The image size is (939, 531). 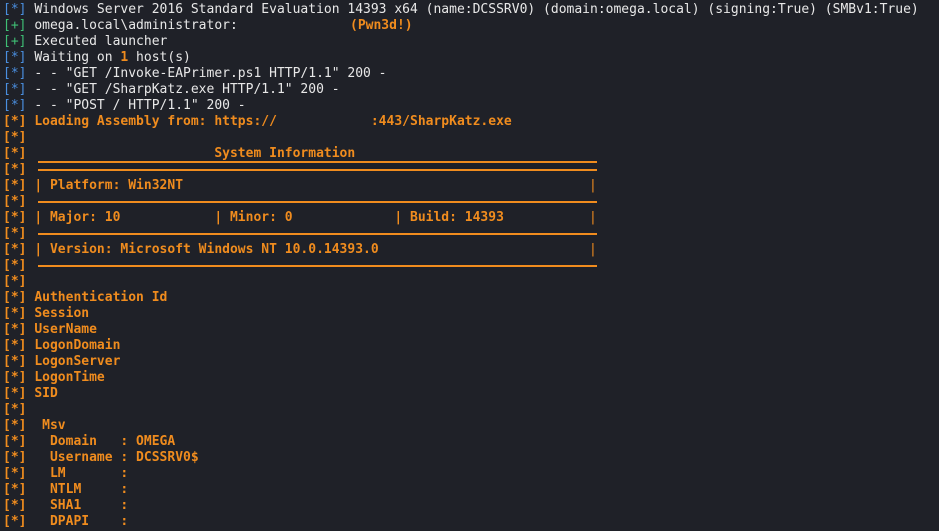 I want to click on line-text: LogonServer, so click(x=77, y=361).